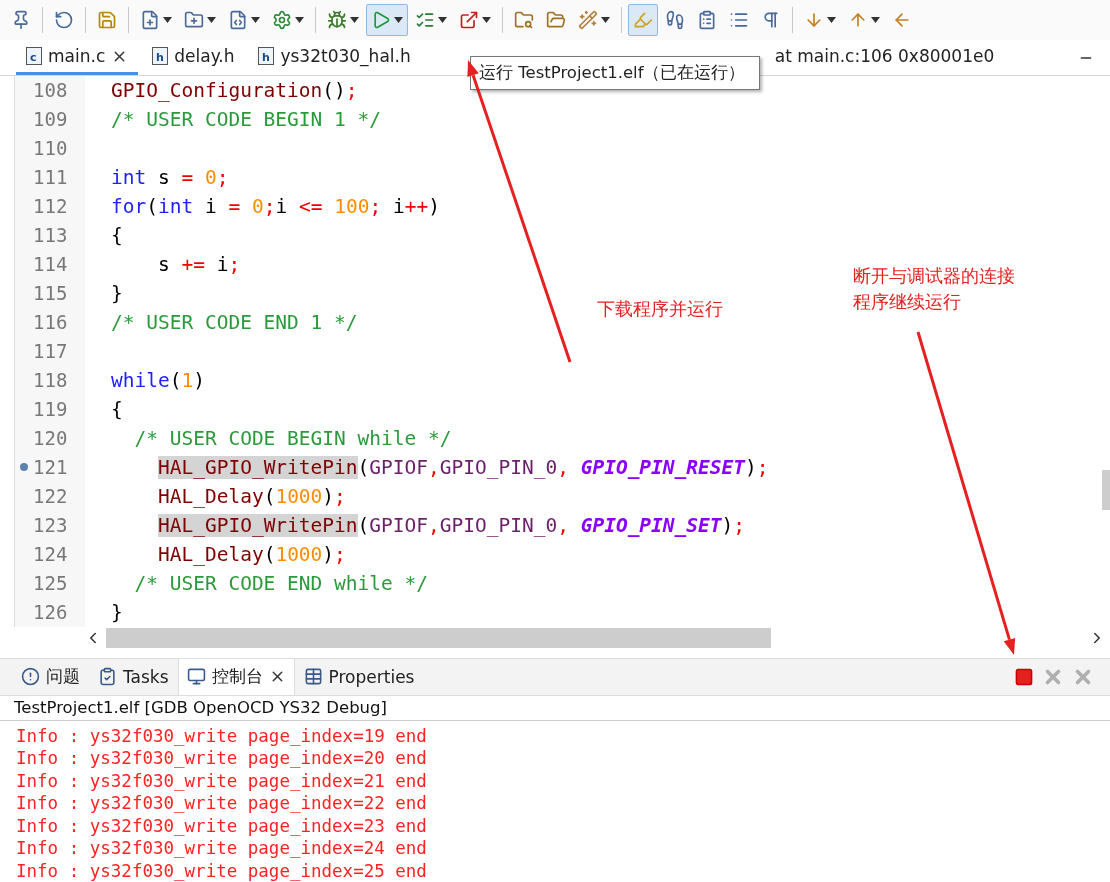  Describe the element at coordinates (170, 178) in the screenshot. I see `code-line: int s = 0;` at that location.